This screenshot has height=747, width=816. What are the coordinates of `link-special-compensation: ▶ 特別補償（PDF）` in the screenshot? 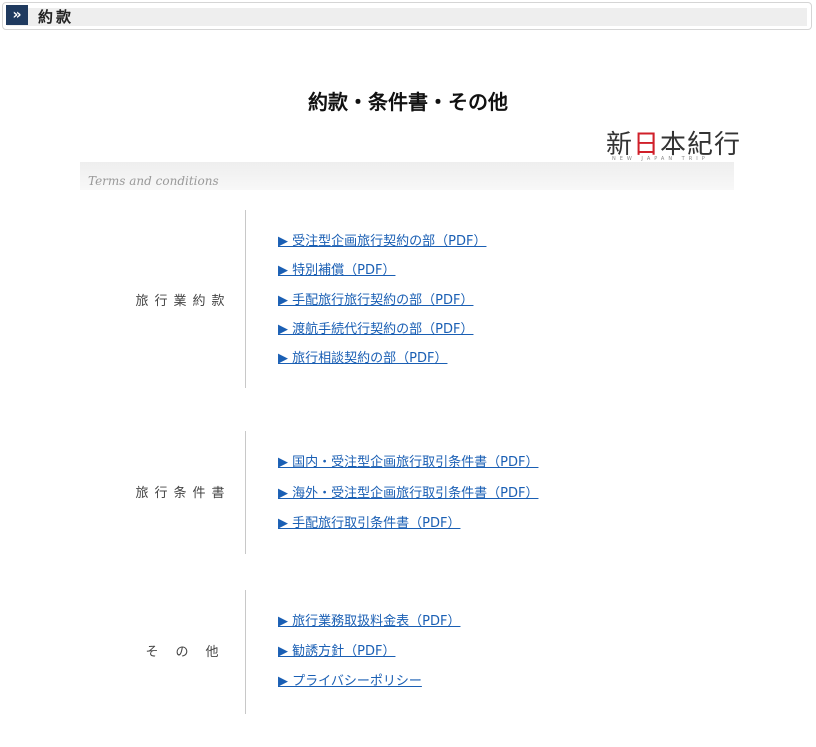 It's located at (336, 268).